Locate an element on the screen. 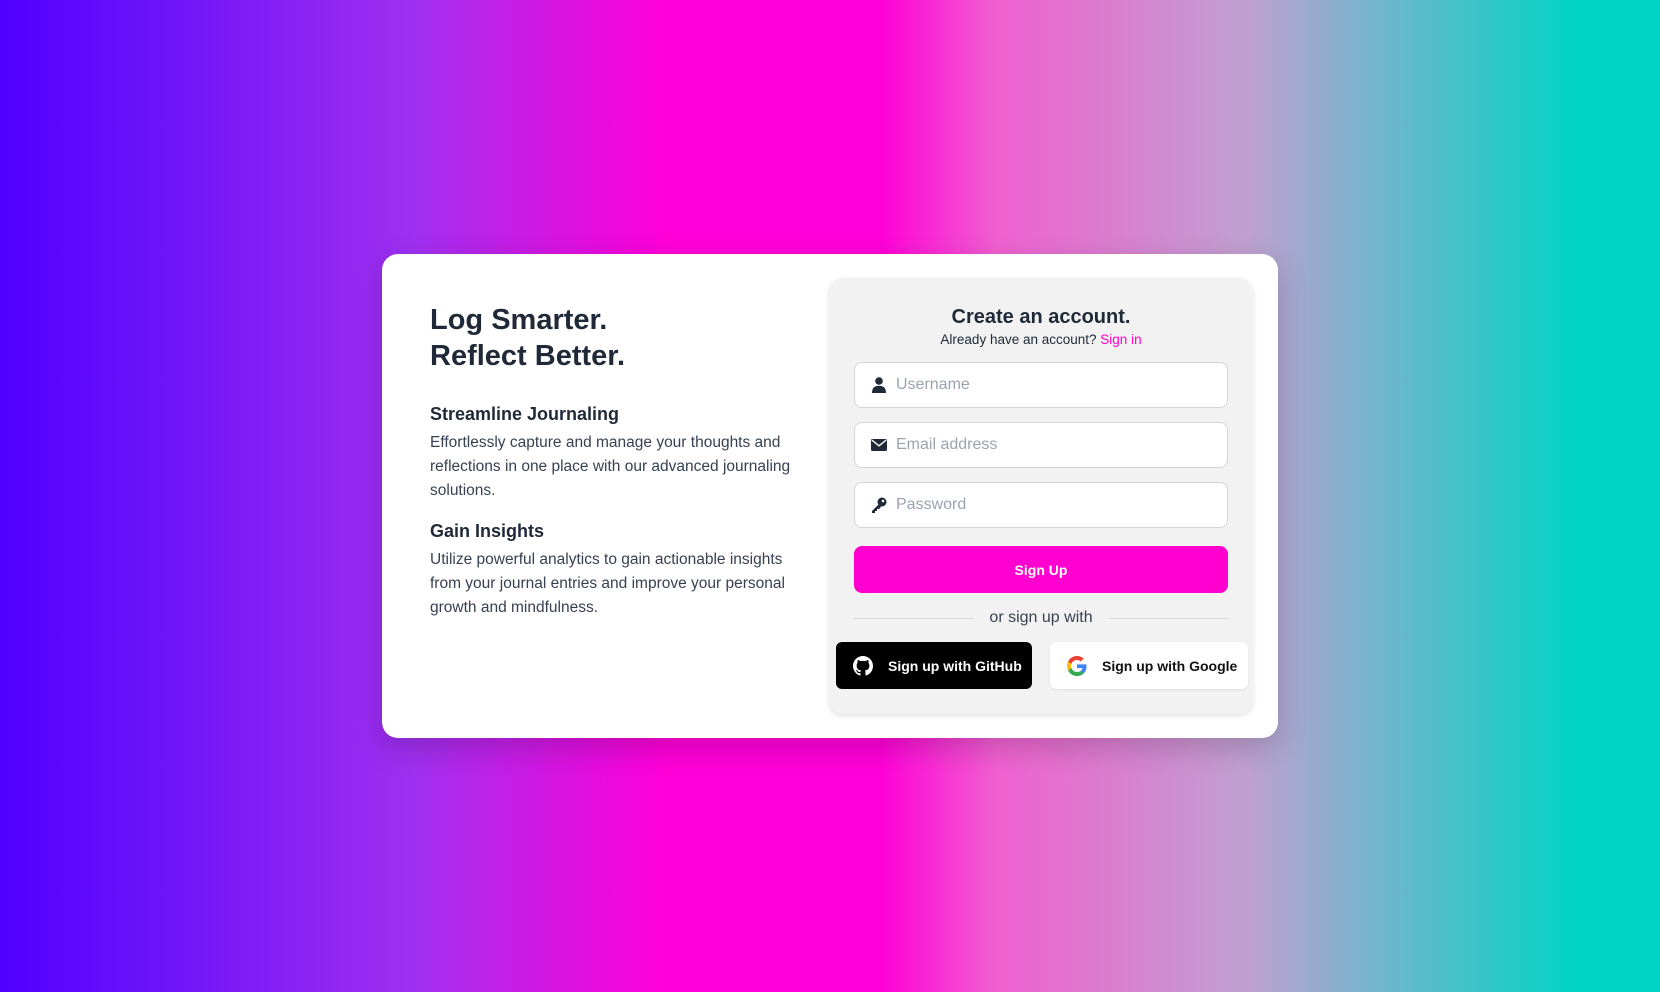  email-field is located at coordinates (1041, 445).